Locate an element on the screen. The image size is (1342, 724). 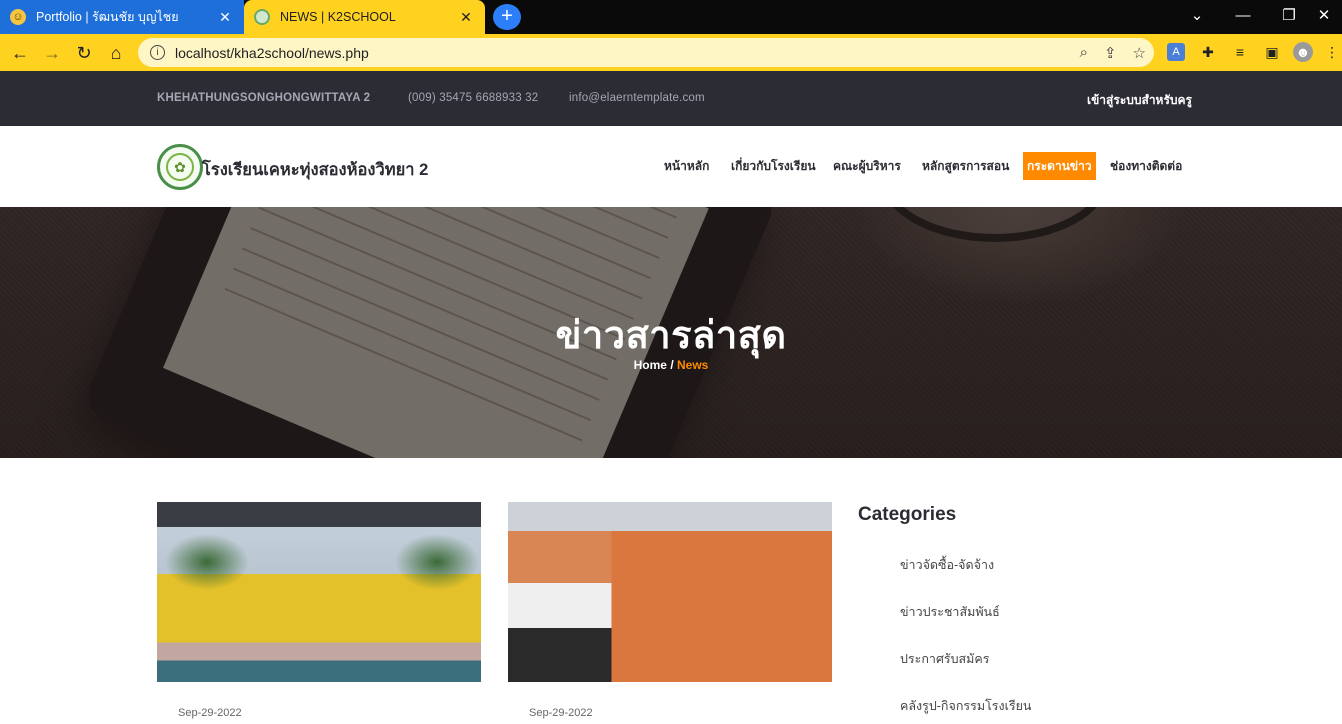
side-panel-icon: ▣ is located at coordinates (1272, 52).